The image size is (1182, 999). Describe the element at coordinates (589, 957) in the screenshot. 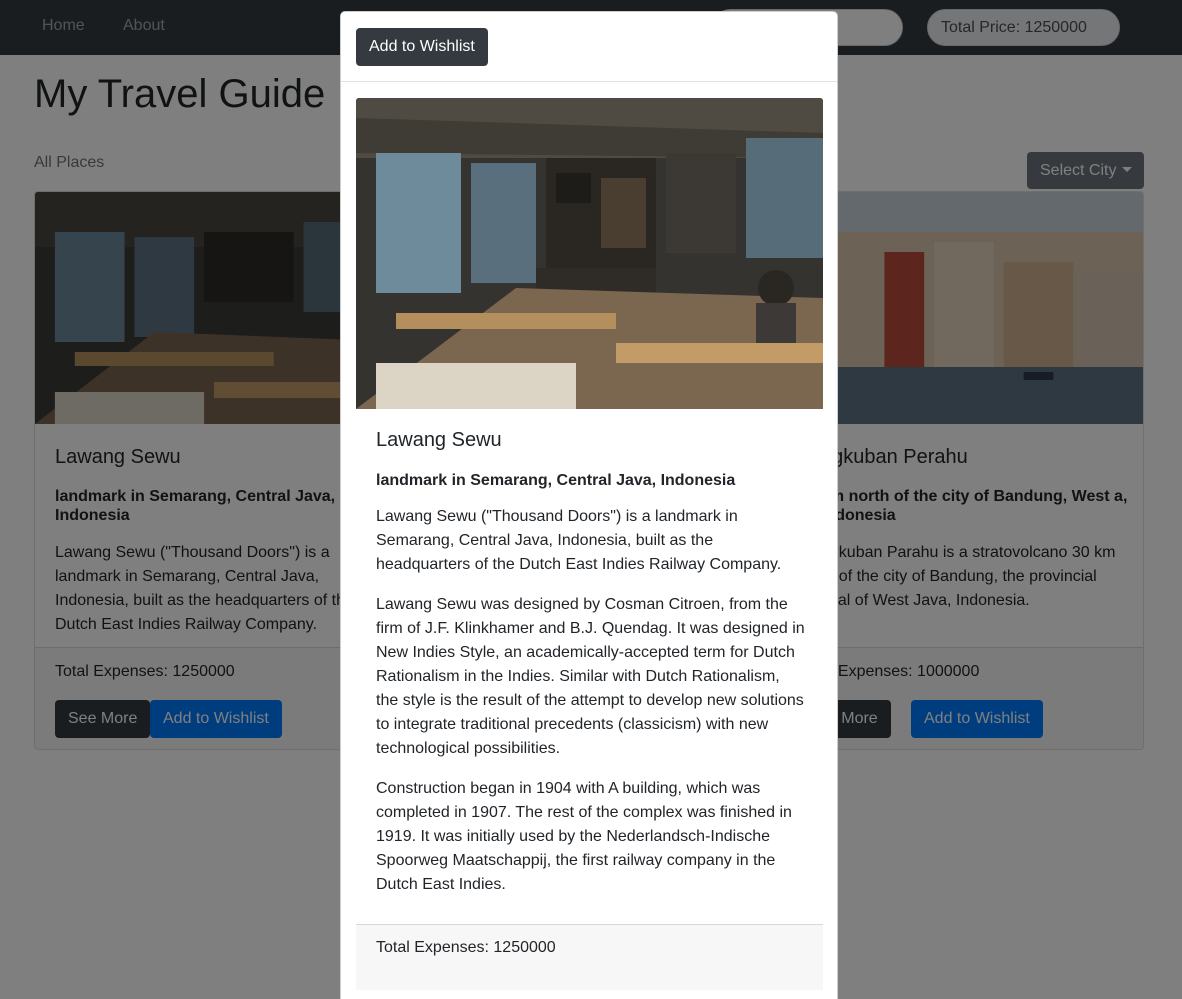

I see `modal-footer: Total Expenses: 1250000` at that location.